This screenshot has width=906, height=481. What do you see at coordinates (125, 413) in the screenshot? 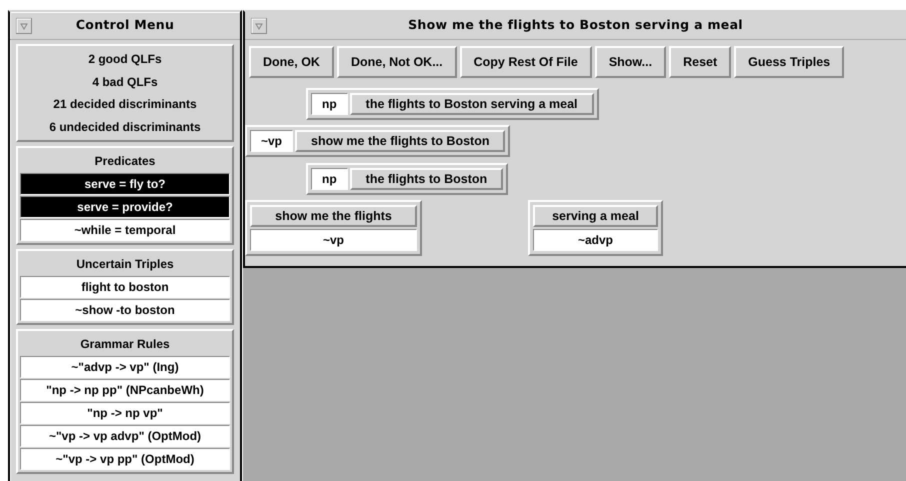
I see `list-item: "np -> np vp"` at bounding box center [125, 413].